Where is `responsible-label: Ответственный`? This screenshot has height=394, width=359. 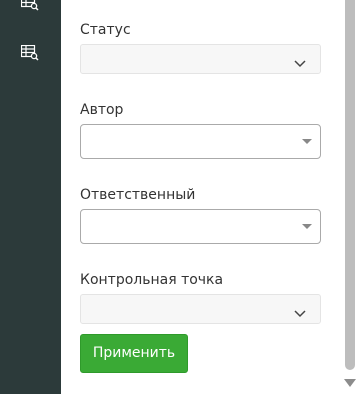 responsible-label: Ответственный is located at coordinates (138, 195).